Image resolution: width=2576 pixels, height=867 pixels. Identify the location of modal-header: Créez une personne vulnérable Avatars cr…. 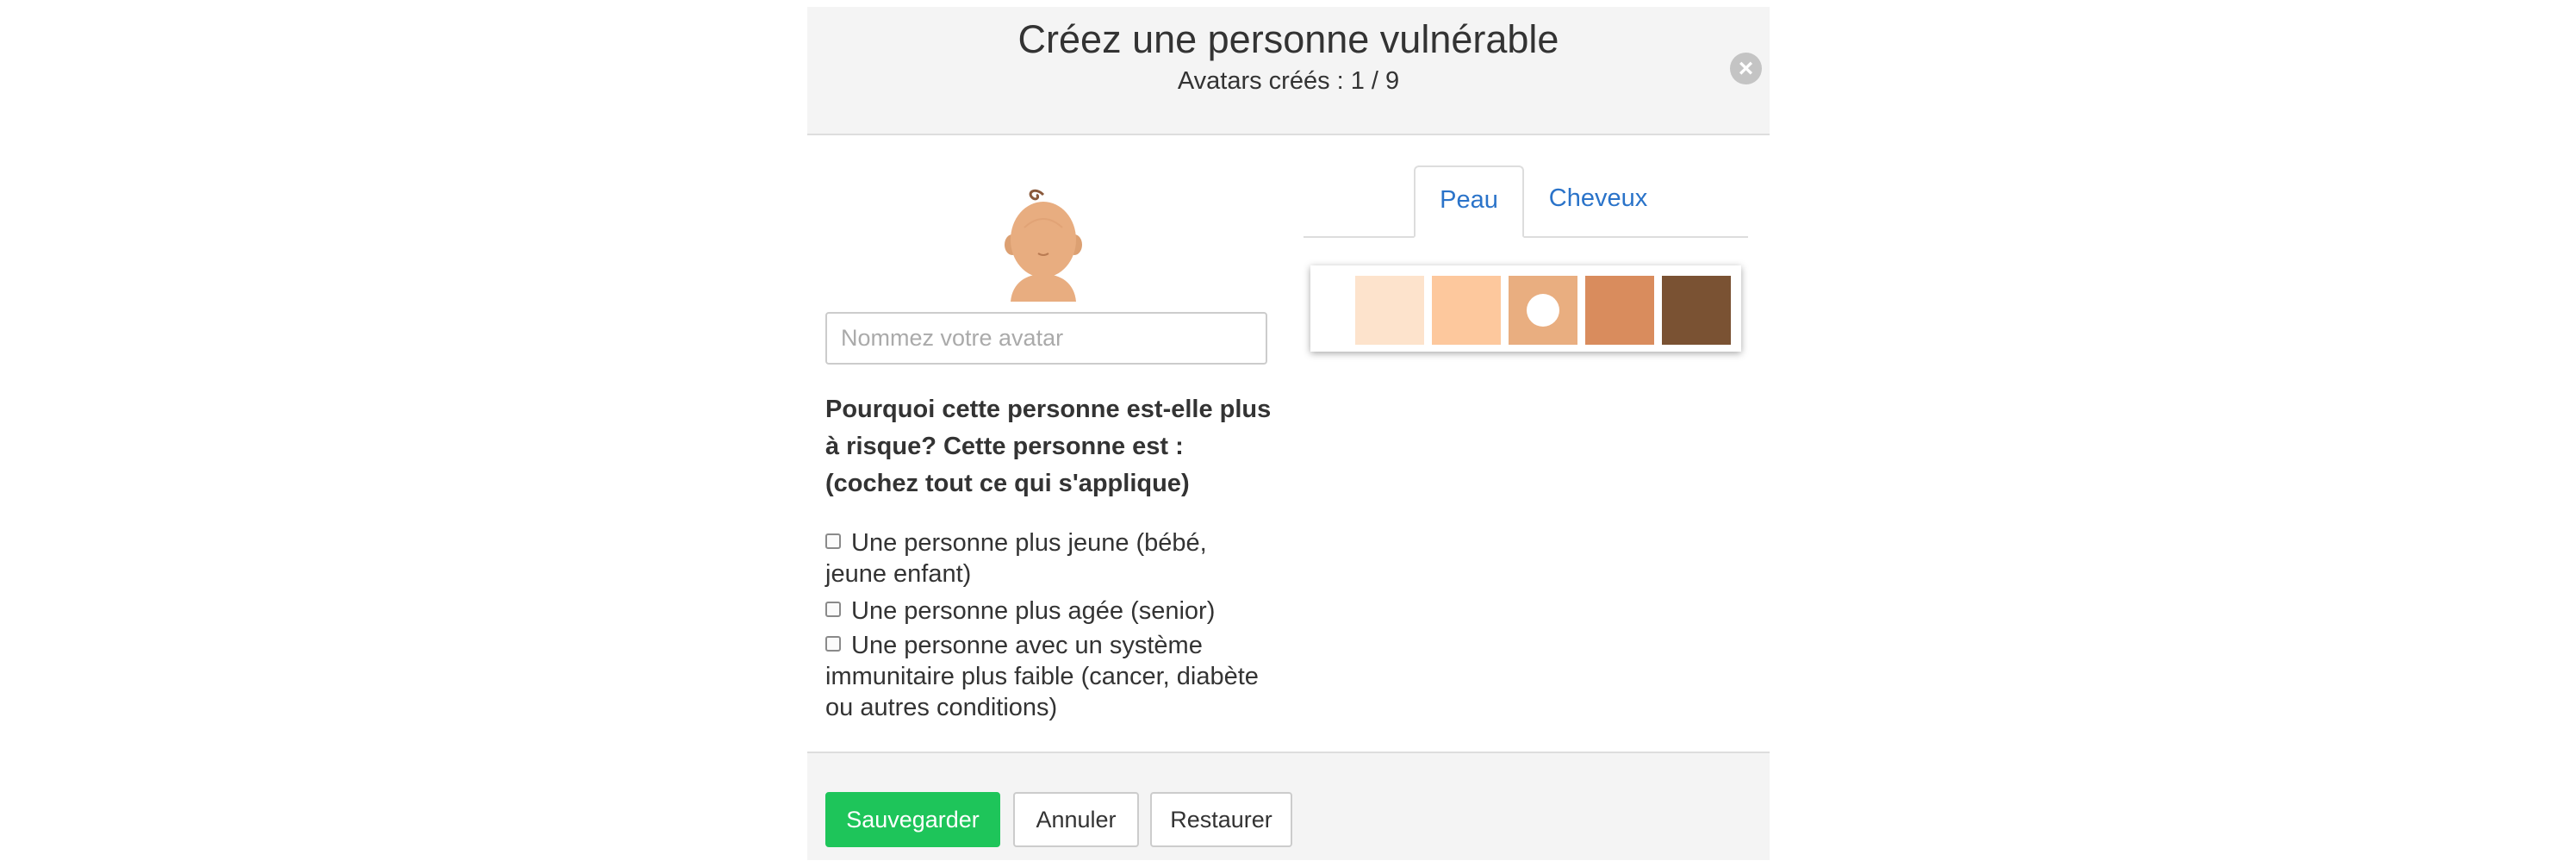
(1289, 71).